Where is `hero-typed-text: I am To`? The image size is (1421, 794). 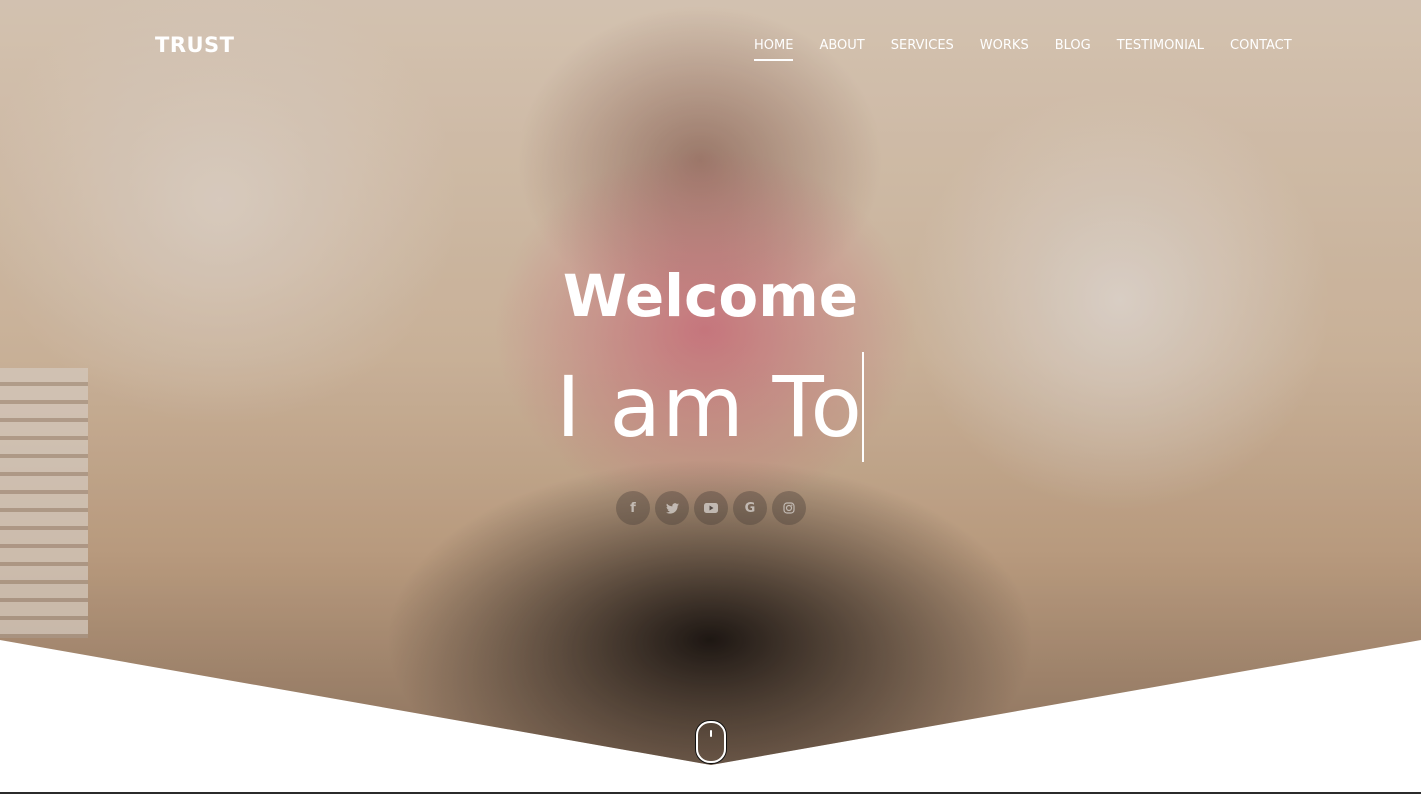 hero-typed-text: I am To is located at coordinates (709, 407).